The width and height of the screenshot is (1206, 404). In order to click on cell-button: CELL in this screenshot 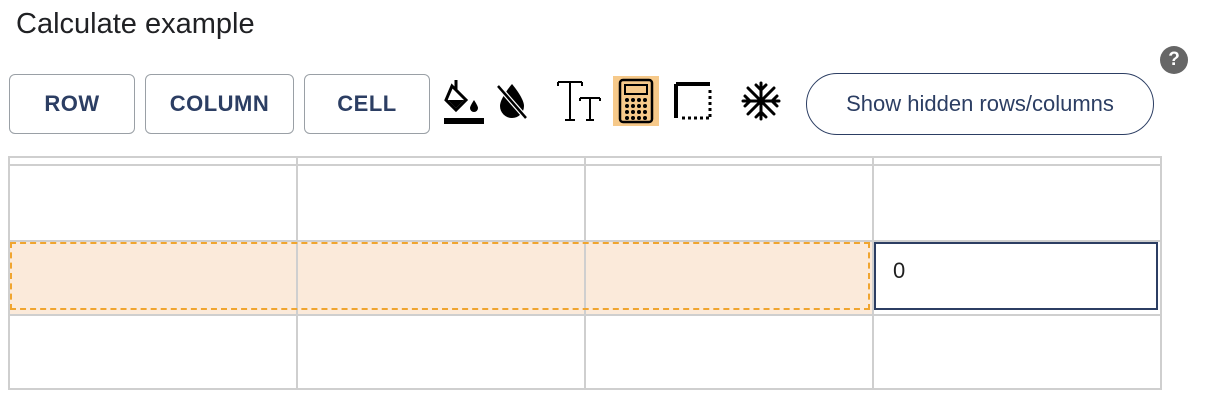, I will do `click(367, 104)`.